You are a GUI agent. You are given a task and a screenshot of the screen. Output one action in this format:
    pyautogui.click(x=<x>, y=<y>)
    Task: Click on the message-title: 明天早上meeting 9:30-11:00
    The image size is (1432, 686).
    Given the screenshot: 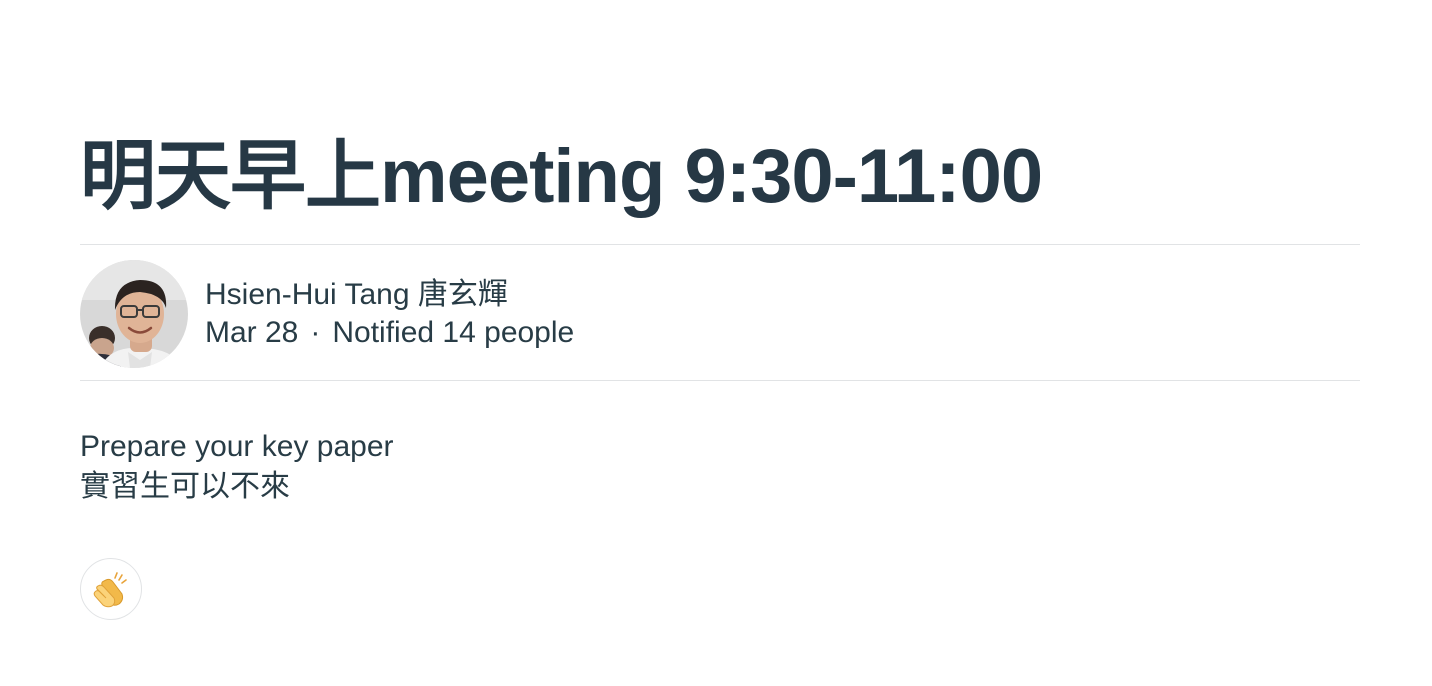 What is the action you would take?
    pyautogui.click(x=561, y=176)
    